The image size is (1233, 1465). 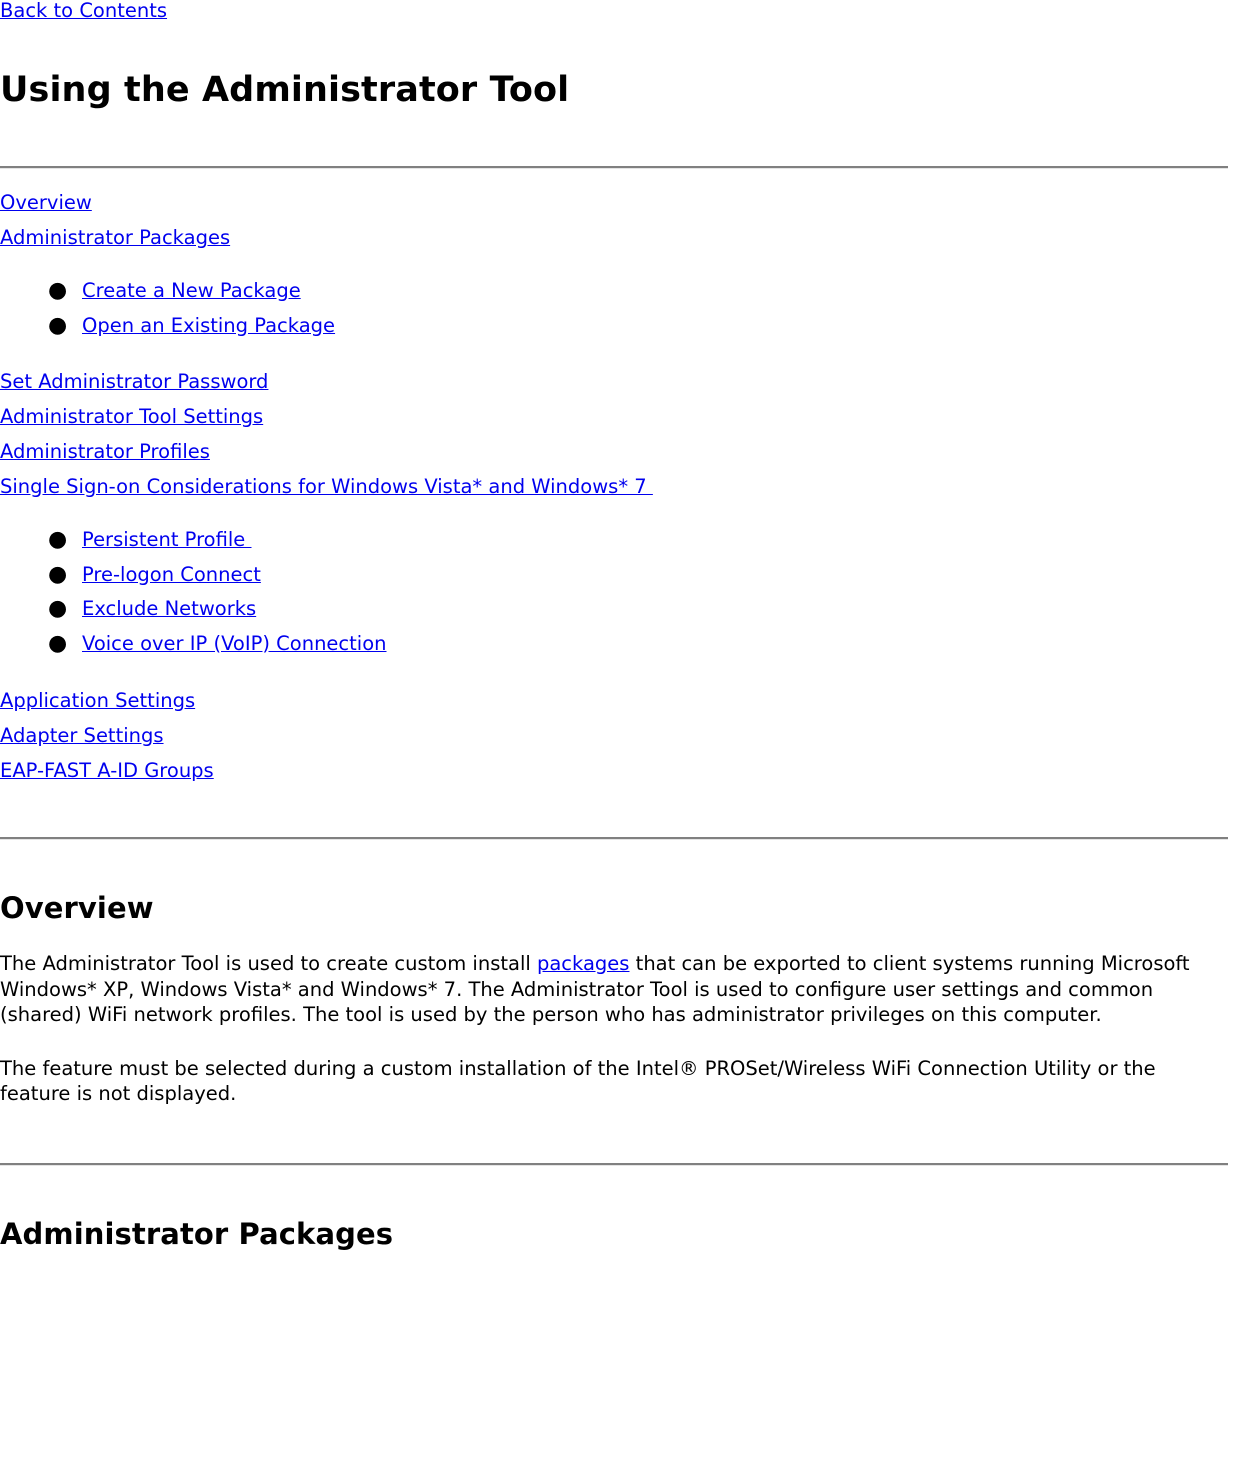 I want to click on toc-entry-overview: Overview, so click(x=614, y=202).